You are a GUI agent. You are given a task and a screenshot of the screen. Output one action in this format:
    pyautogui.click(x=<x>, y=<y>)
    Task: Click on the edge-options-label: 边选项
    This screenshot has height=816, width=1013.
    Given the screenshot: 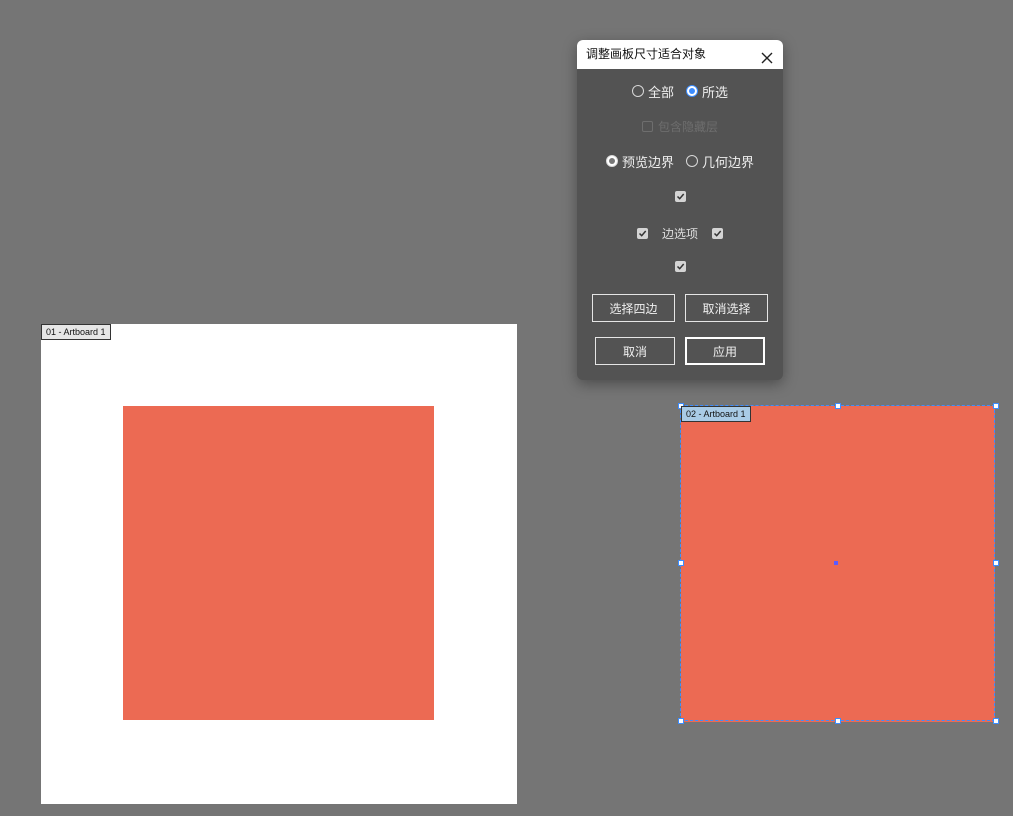 What is the action you would take?
    pyautogui.click(x=679, y=233)
    